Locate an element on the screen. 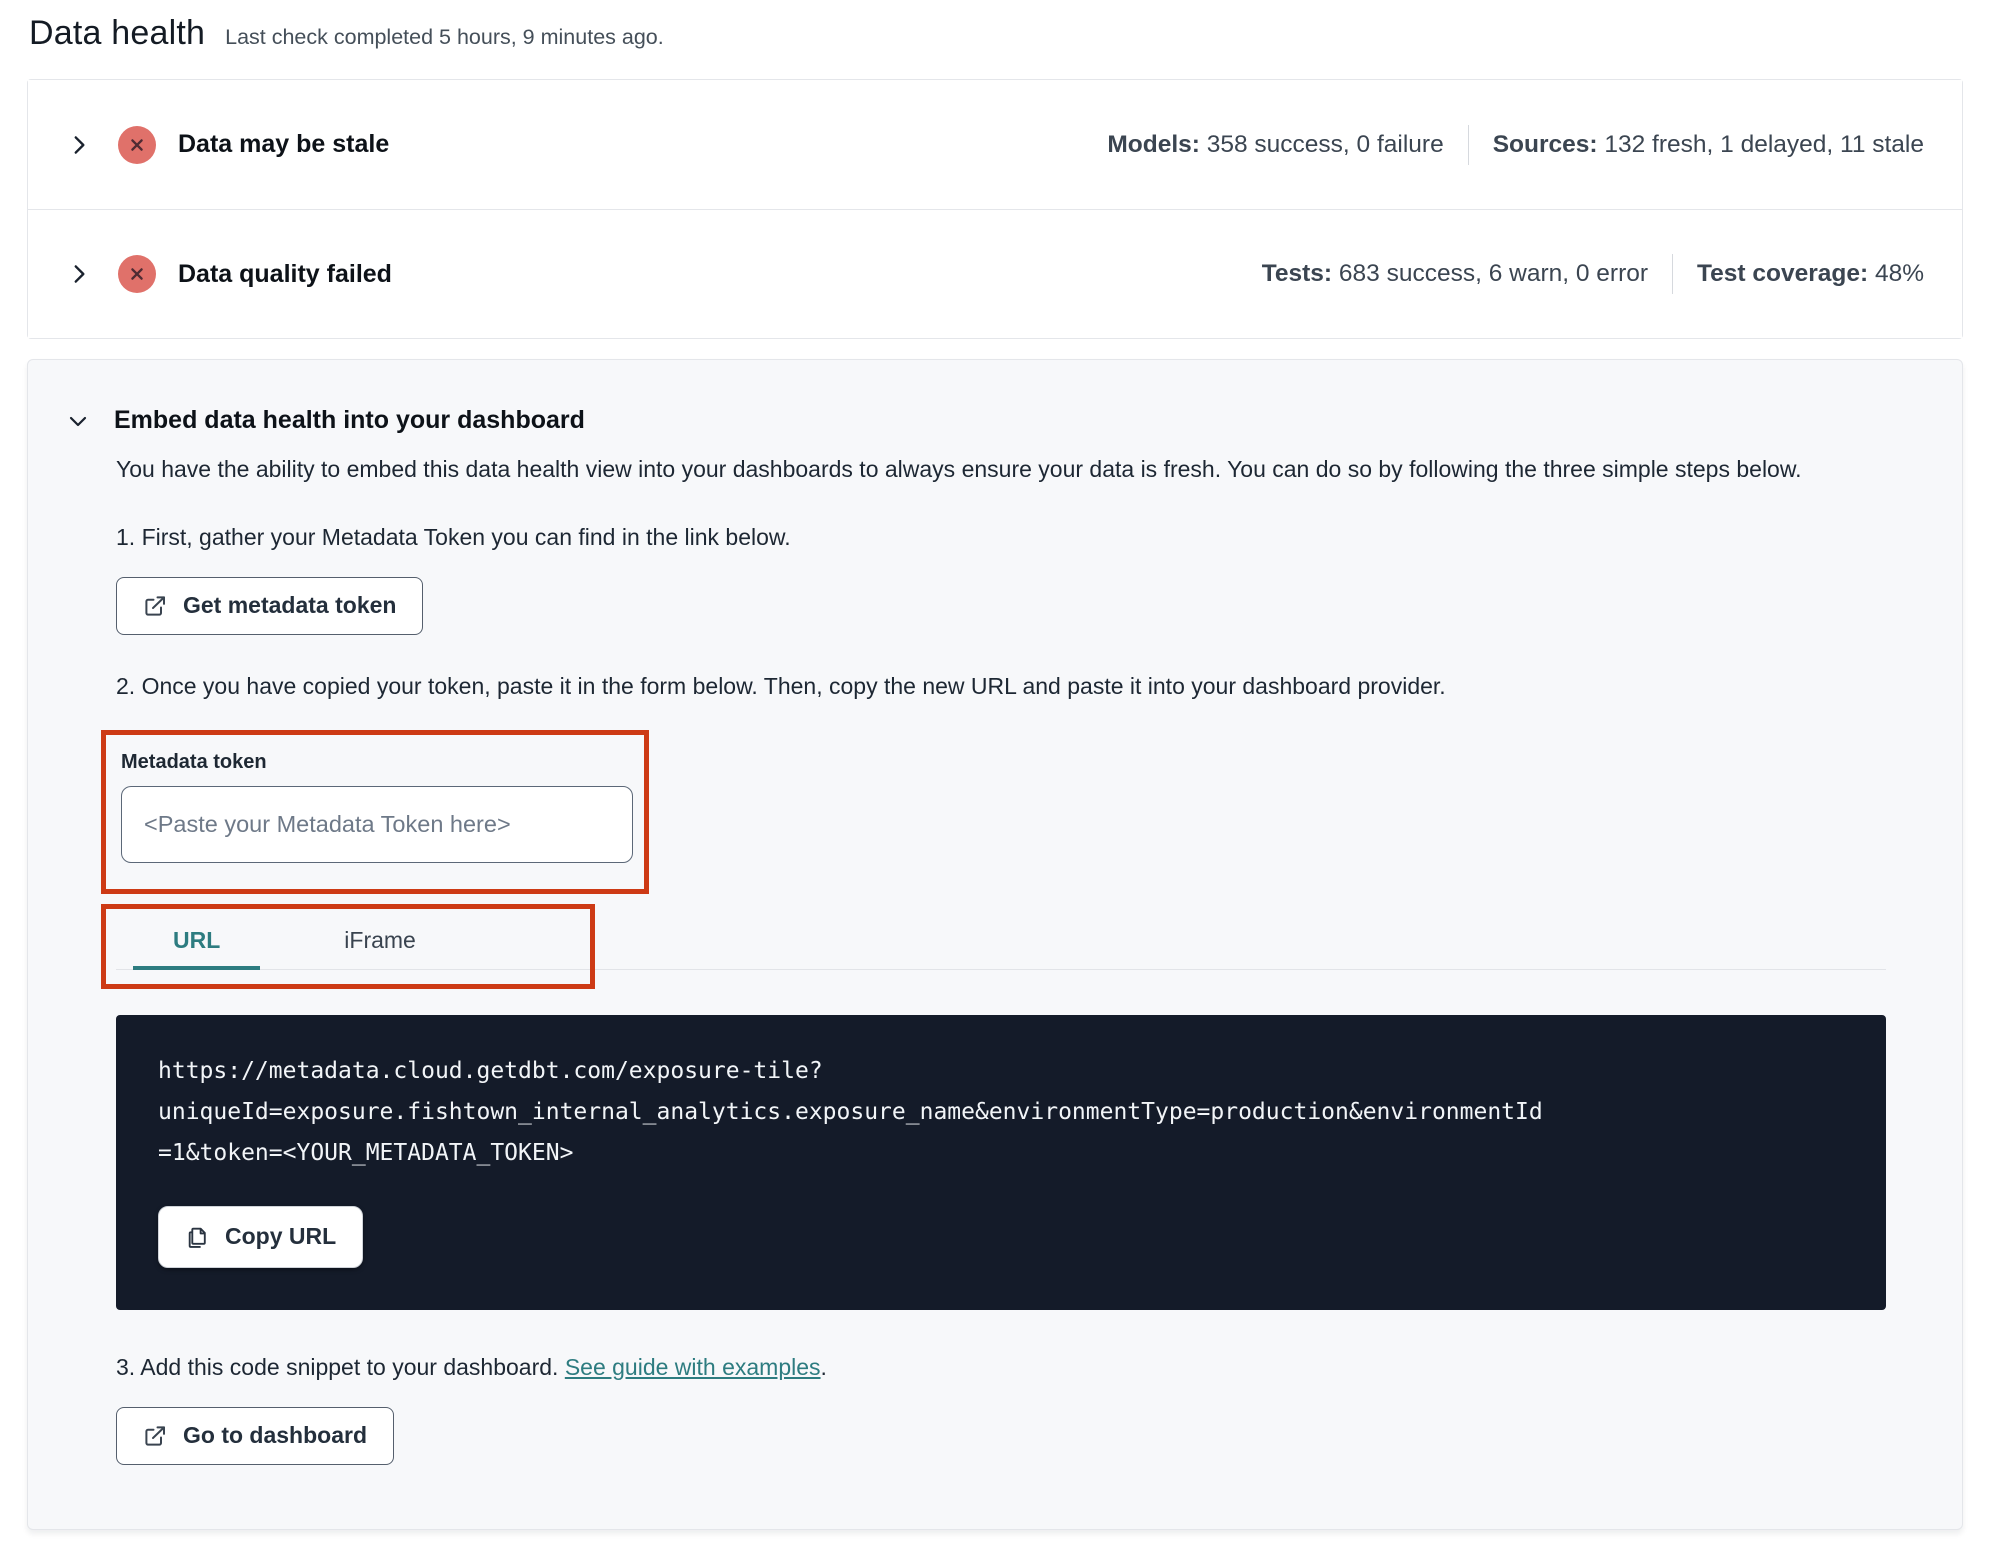  models-stat-label: Models: is located at coordinates (1153, 144).